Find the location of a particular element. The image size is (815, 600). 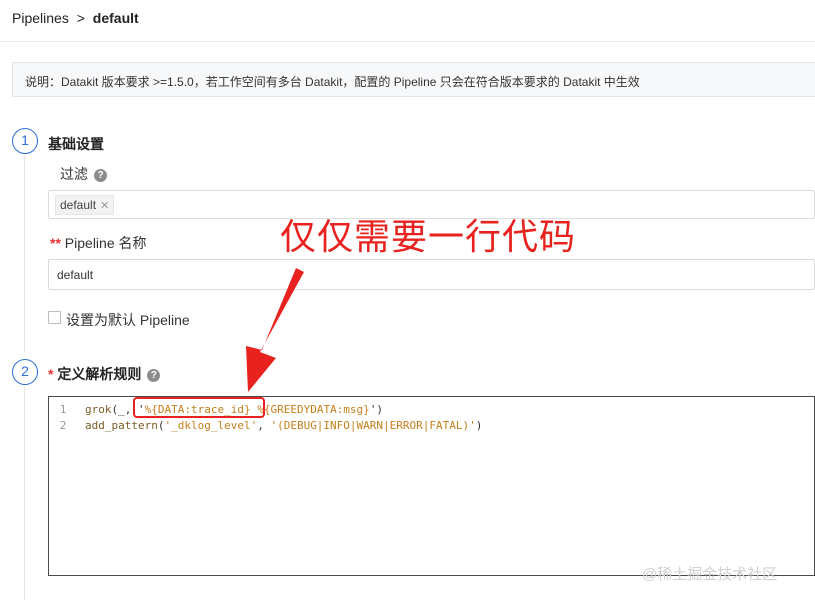

step-1-indicator: 1 is located at coordinates (25, 141).